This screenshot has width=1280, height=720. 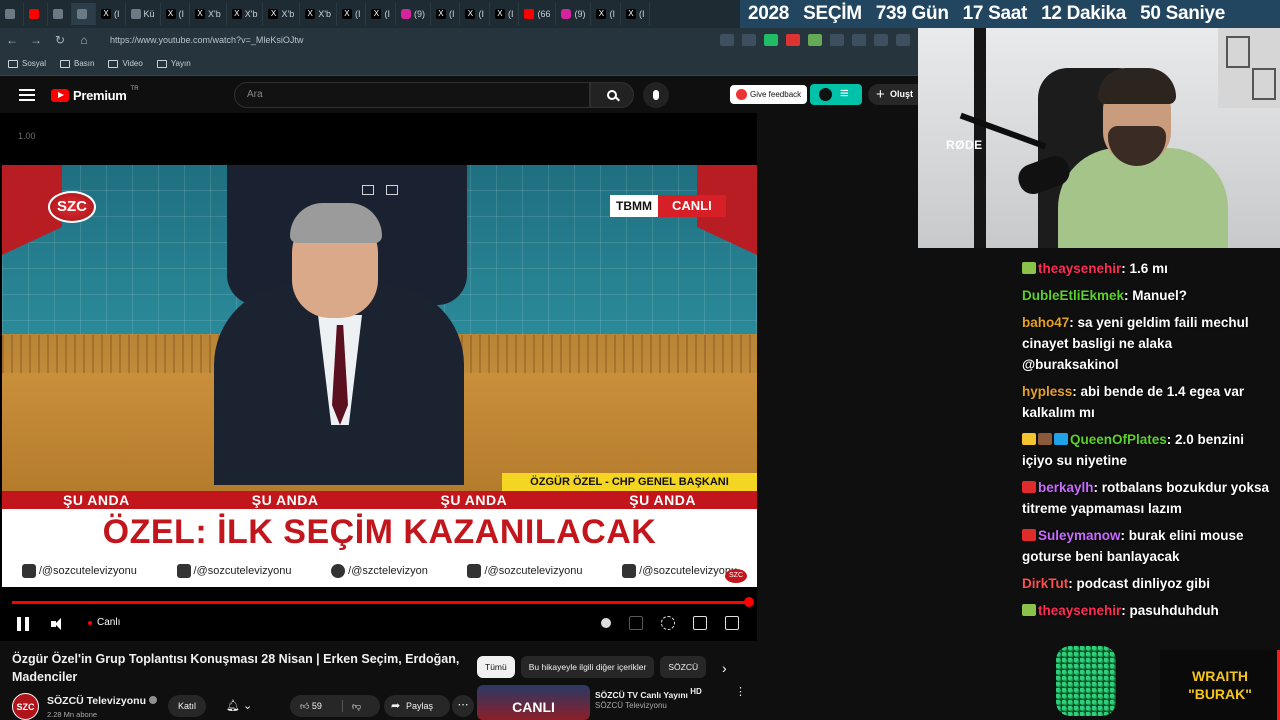 I want to click on settings-icon, so click(x=668, y=623).